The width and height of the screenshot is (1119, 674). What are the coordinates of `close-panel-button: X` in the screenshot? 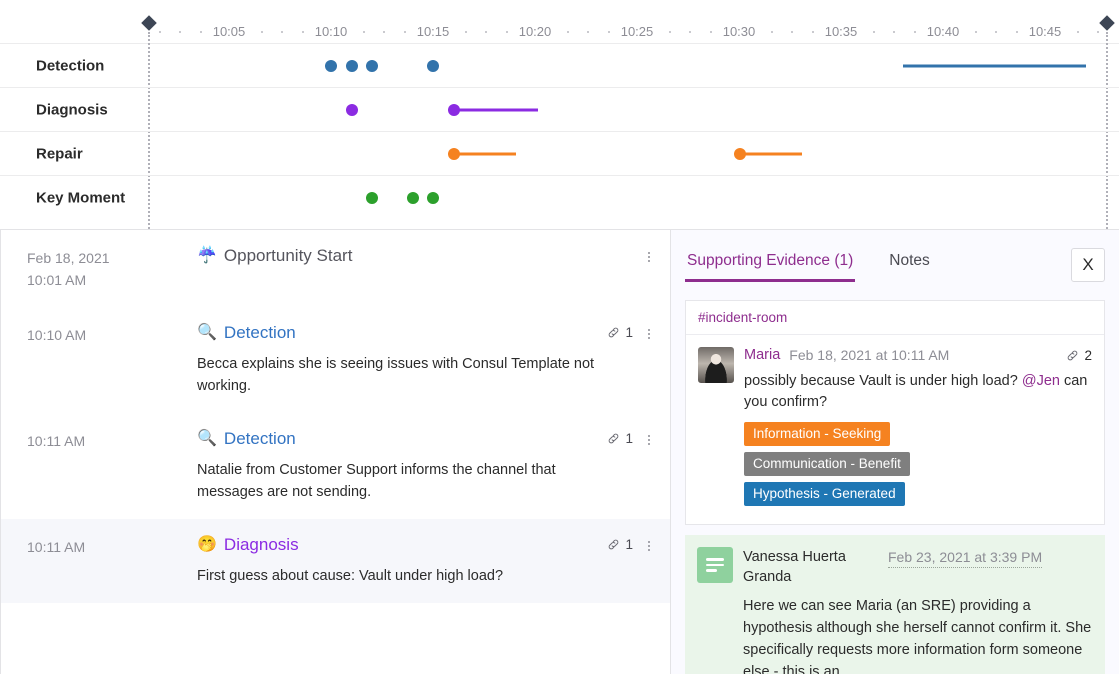 It's located at (1088, 265).